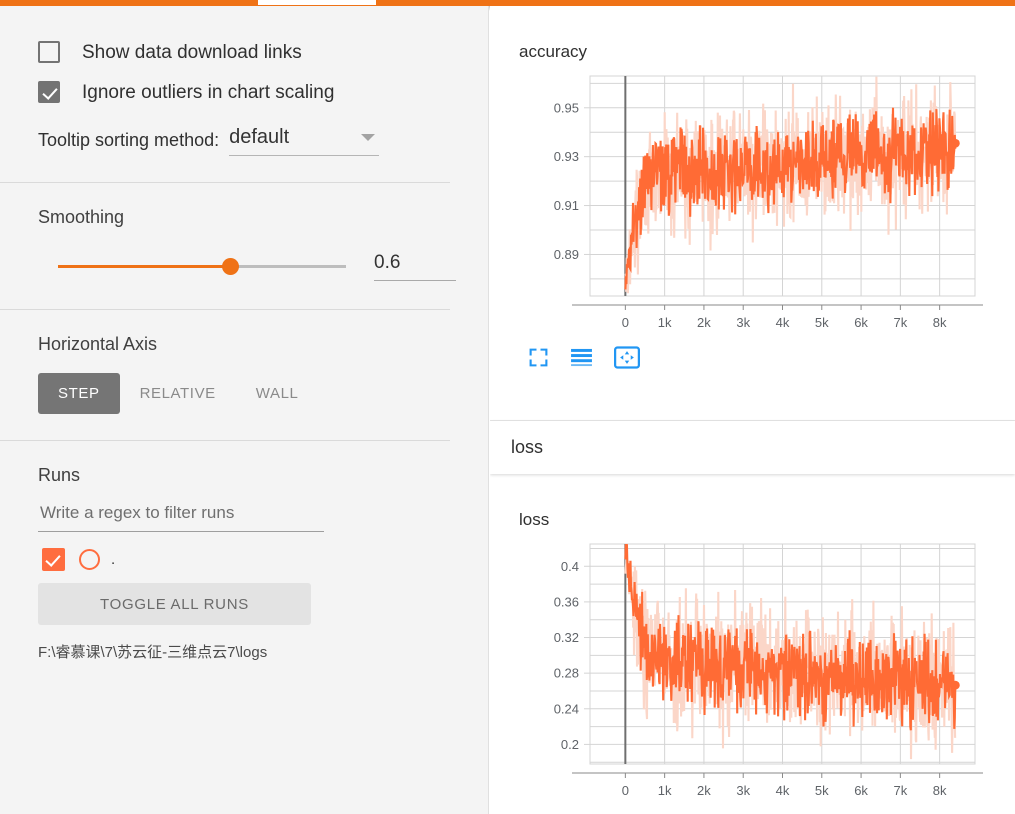 Image resolution: width=1015 pixels, height=814 pixels. What do you see at coordinates (79, 393) in the screenshot?
I see `axis-button-step: STEP` at bounding box center [79, 393].